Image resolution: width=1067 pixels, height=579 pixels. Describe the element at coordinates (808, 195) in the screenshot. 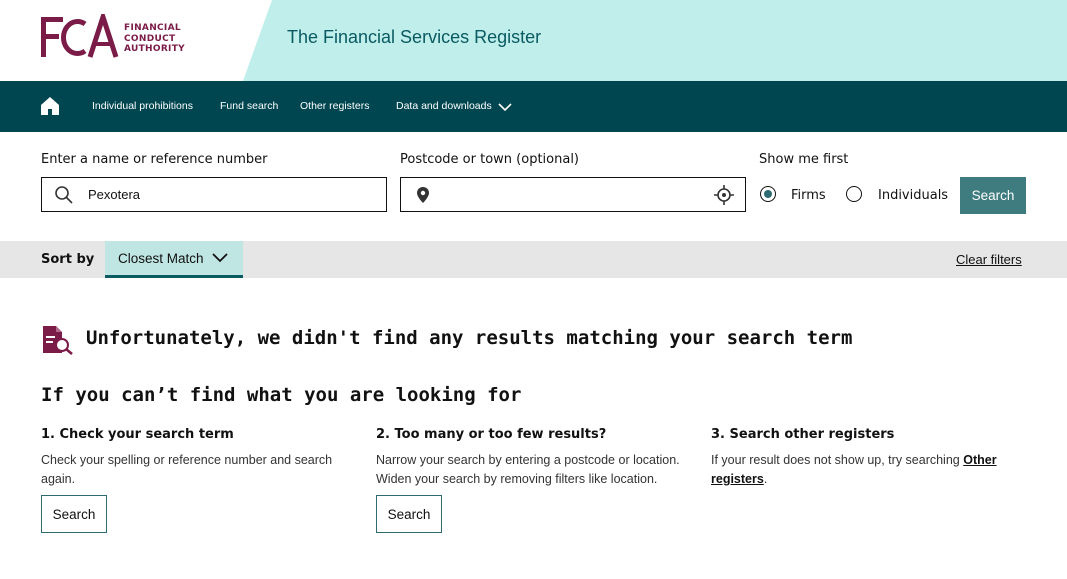

I see `radio-firms-label: Firms` at that location.